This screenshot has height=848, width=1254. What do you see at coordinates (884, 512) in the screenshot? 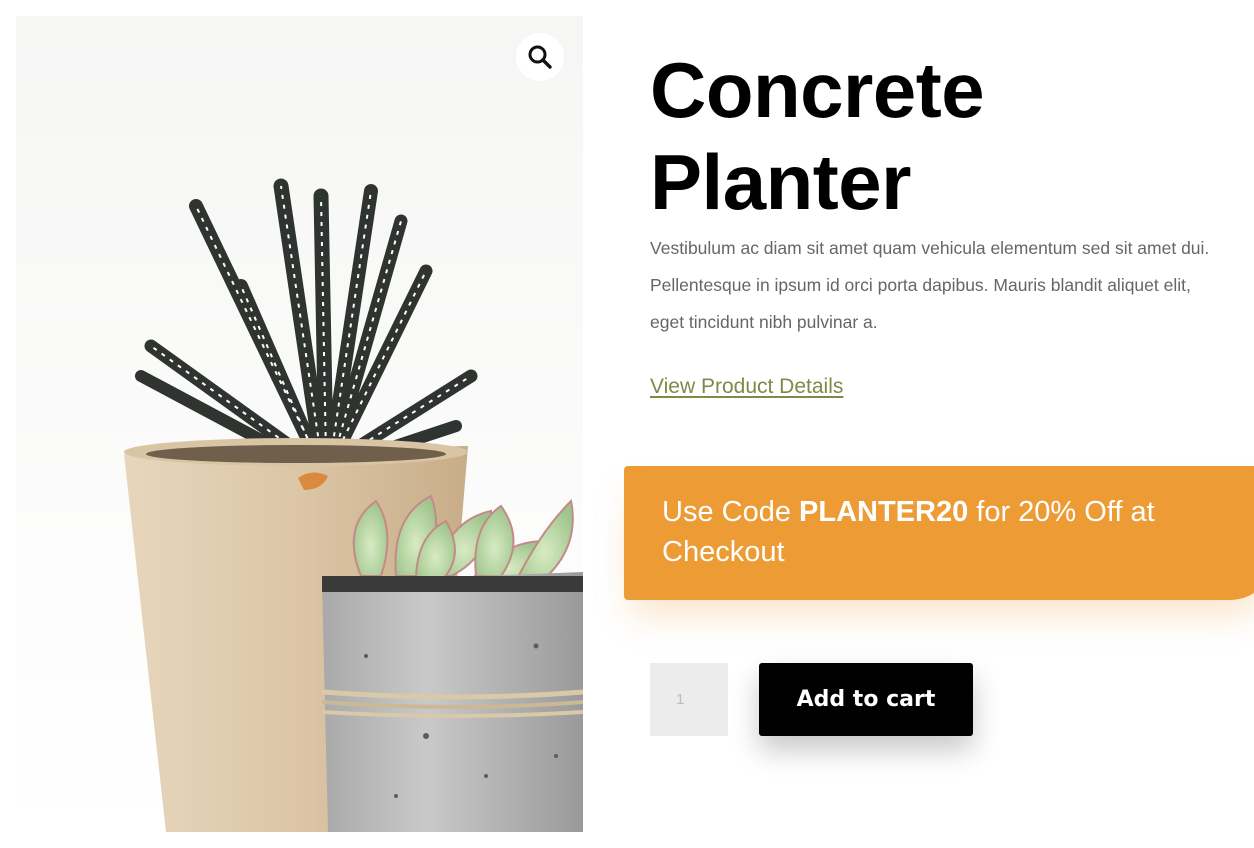
I see `promo-code: PLANTER20` at bounding box center [884, 512].